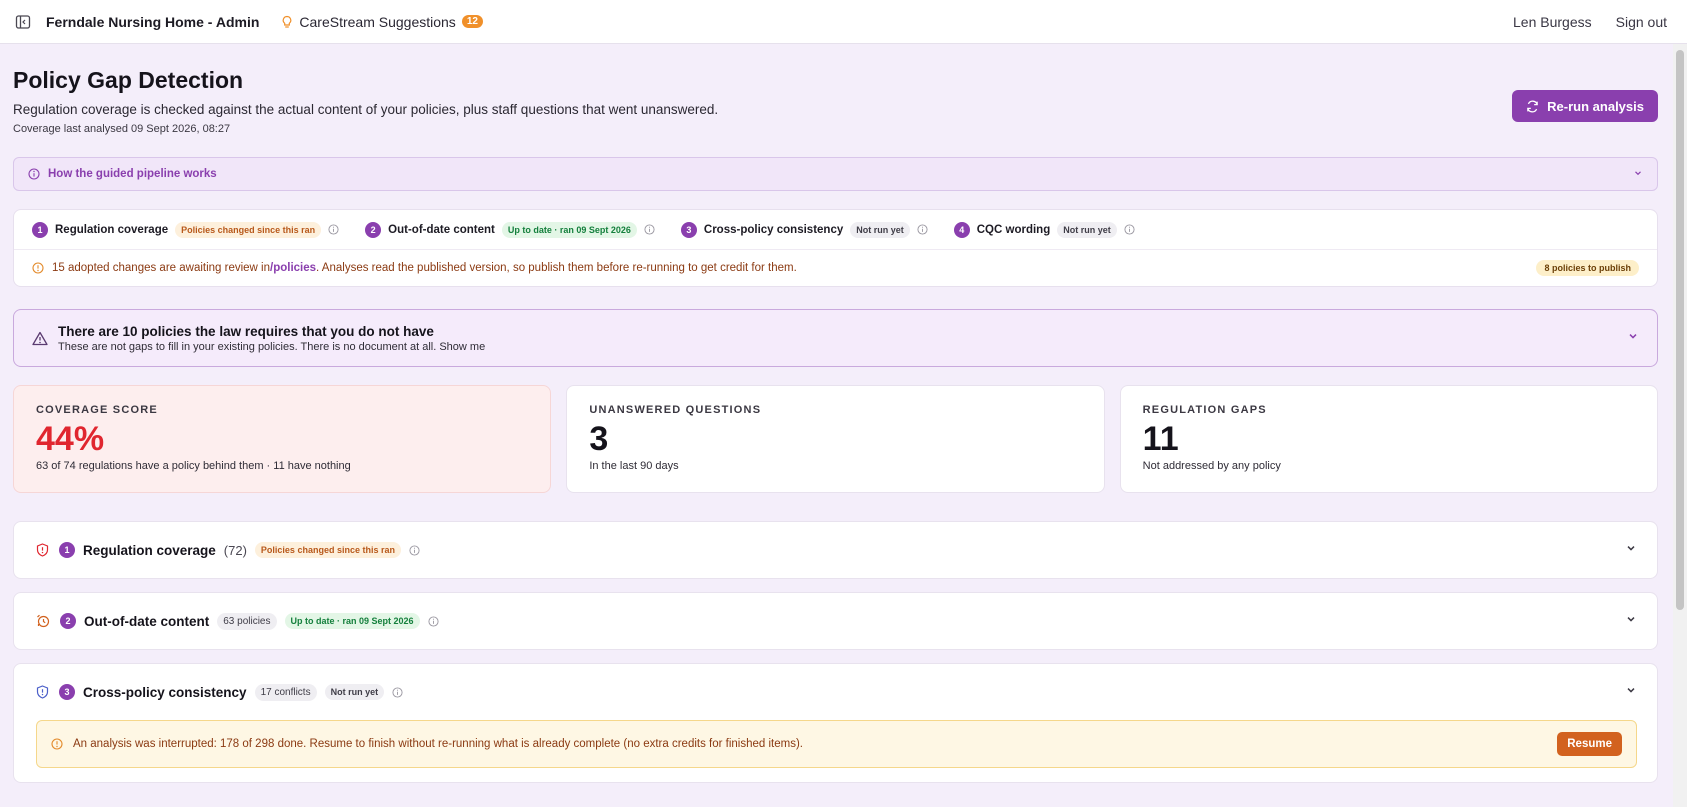 The height and width of the screenshot is (807, 1687). I want to click on how-pipeline-label: How the guided pipeline works, so click(132, 174).